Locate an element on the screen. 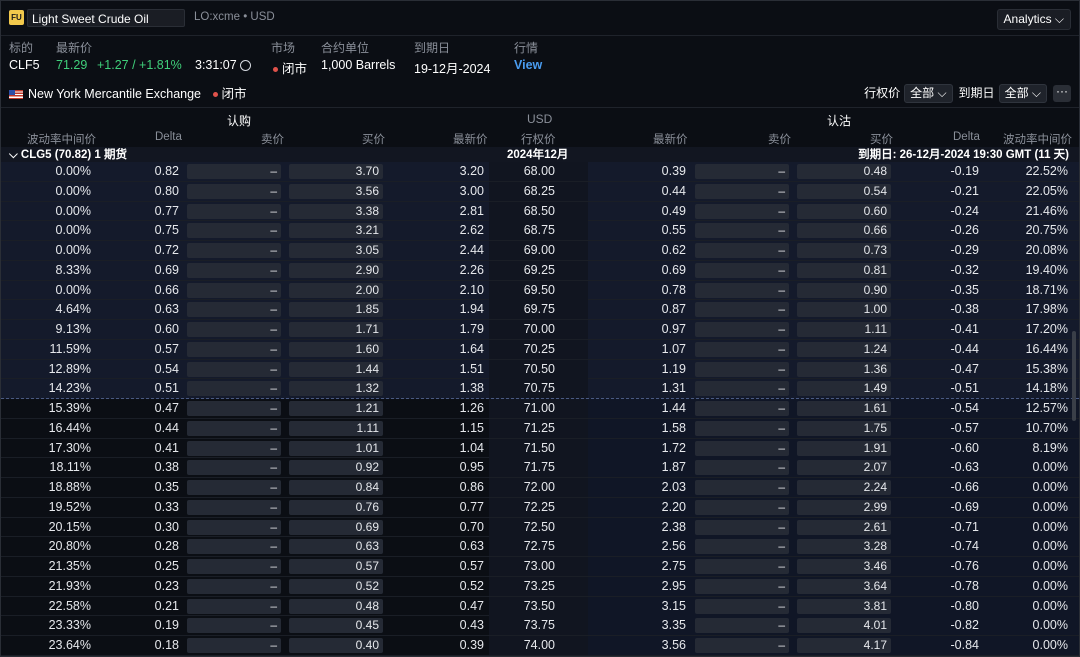  call-ask-button: 3.05 is located at coordinates (336, 250).